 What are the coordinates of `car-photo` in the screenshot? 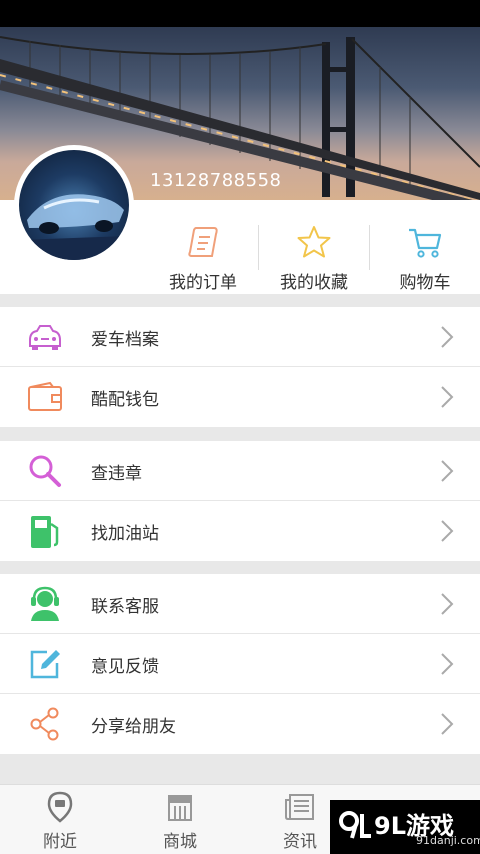 It's located at (74, 227).